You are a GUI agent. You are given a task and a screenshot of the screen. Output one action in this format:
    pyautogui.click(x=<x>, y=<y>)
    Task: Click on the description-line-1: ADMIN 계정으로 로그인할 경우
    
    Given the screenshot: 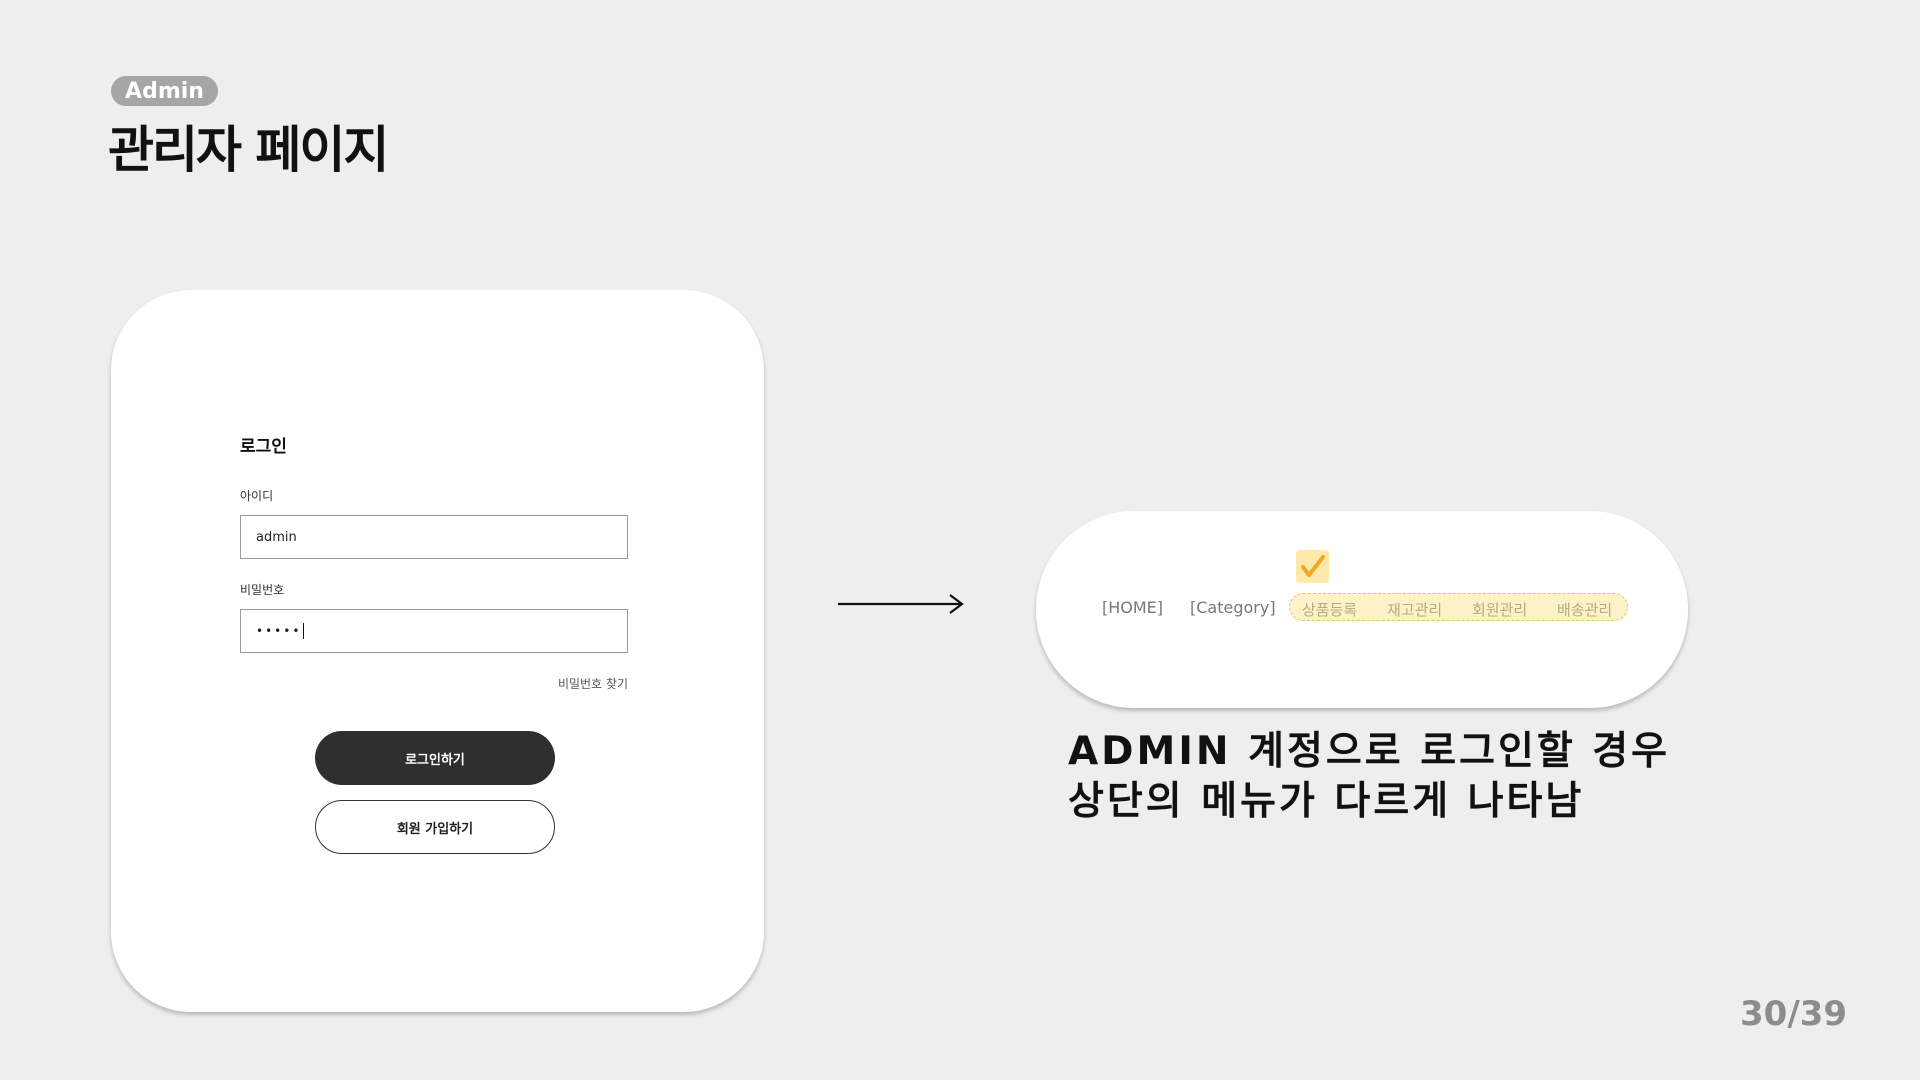 What is the action you would take?
    pyautogui.click(x=1369, y=751)
    